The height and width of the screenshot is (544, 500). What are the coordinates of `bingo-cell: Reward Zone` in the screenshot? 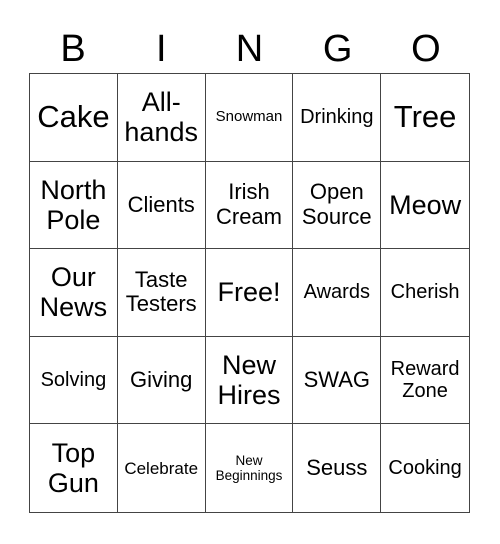 It's located at (425, 381).